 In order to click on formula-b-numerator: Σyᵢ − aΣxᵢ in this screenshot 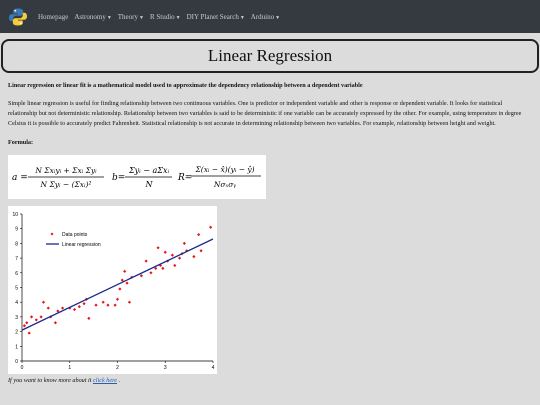, I will do `click(149, 170)`.